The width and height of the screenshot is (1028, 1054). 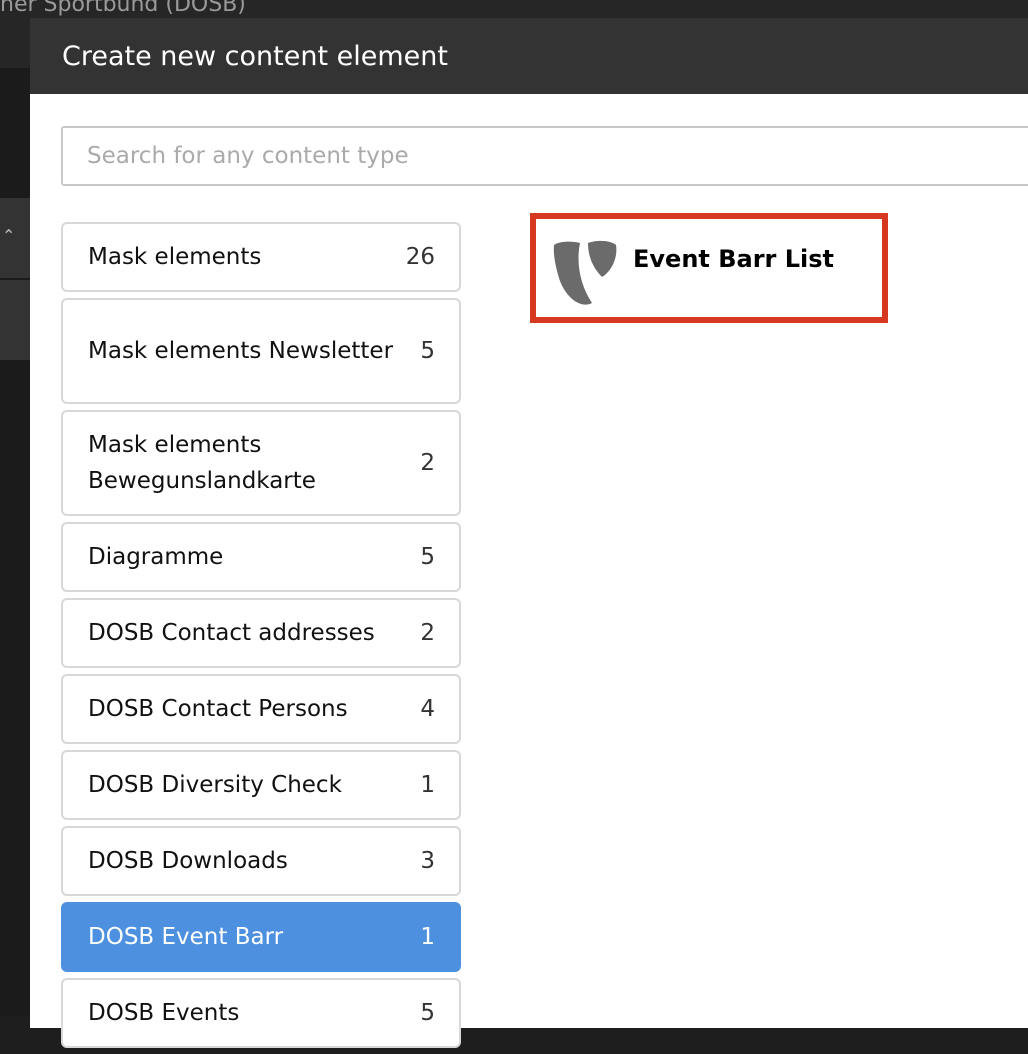 What do you see at coordinates (261, 557) in the screenshot?
I see `category-item-diagramme: Diagramme 5` at bounding box center [261, 557].